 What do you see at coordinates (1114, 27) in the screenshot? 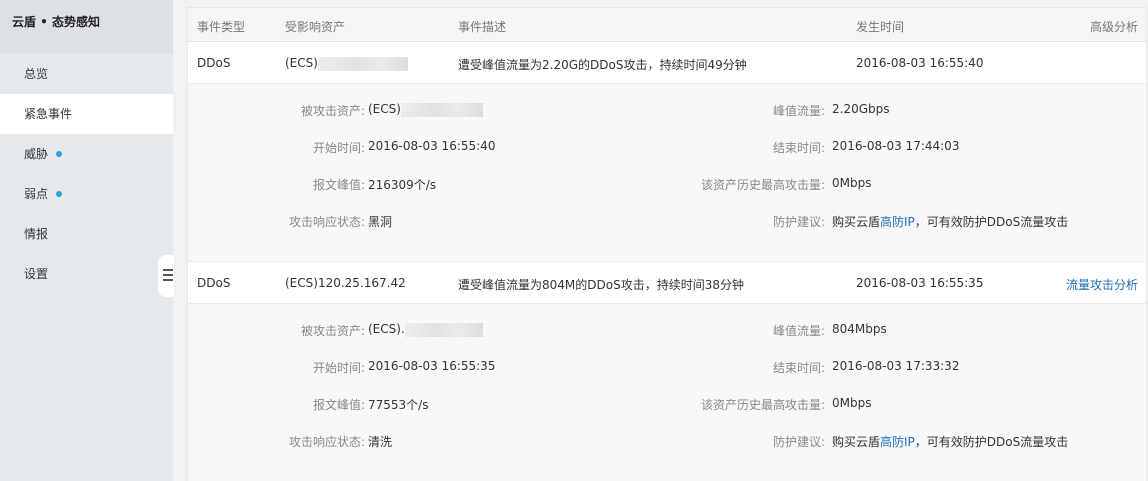
I see `header-advanced-analysis: 高级分析` at bounding box center [1114, 27].